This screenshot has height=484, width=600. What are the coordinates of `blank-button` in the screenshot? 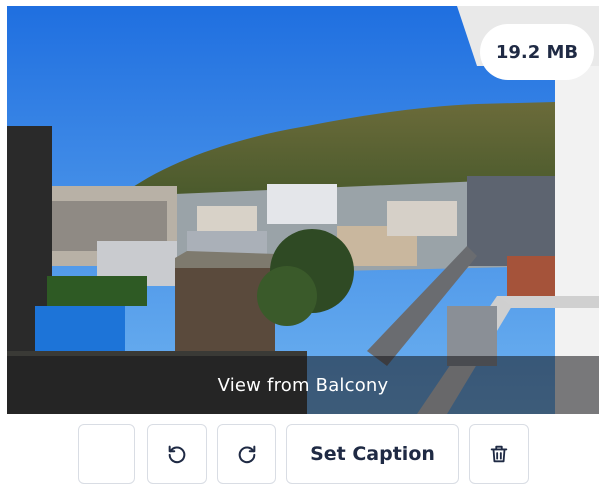 It's located at (106, 454).